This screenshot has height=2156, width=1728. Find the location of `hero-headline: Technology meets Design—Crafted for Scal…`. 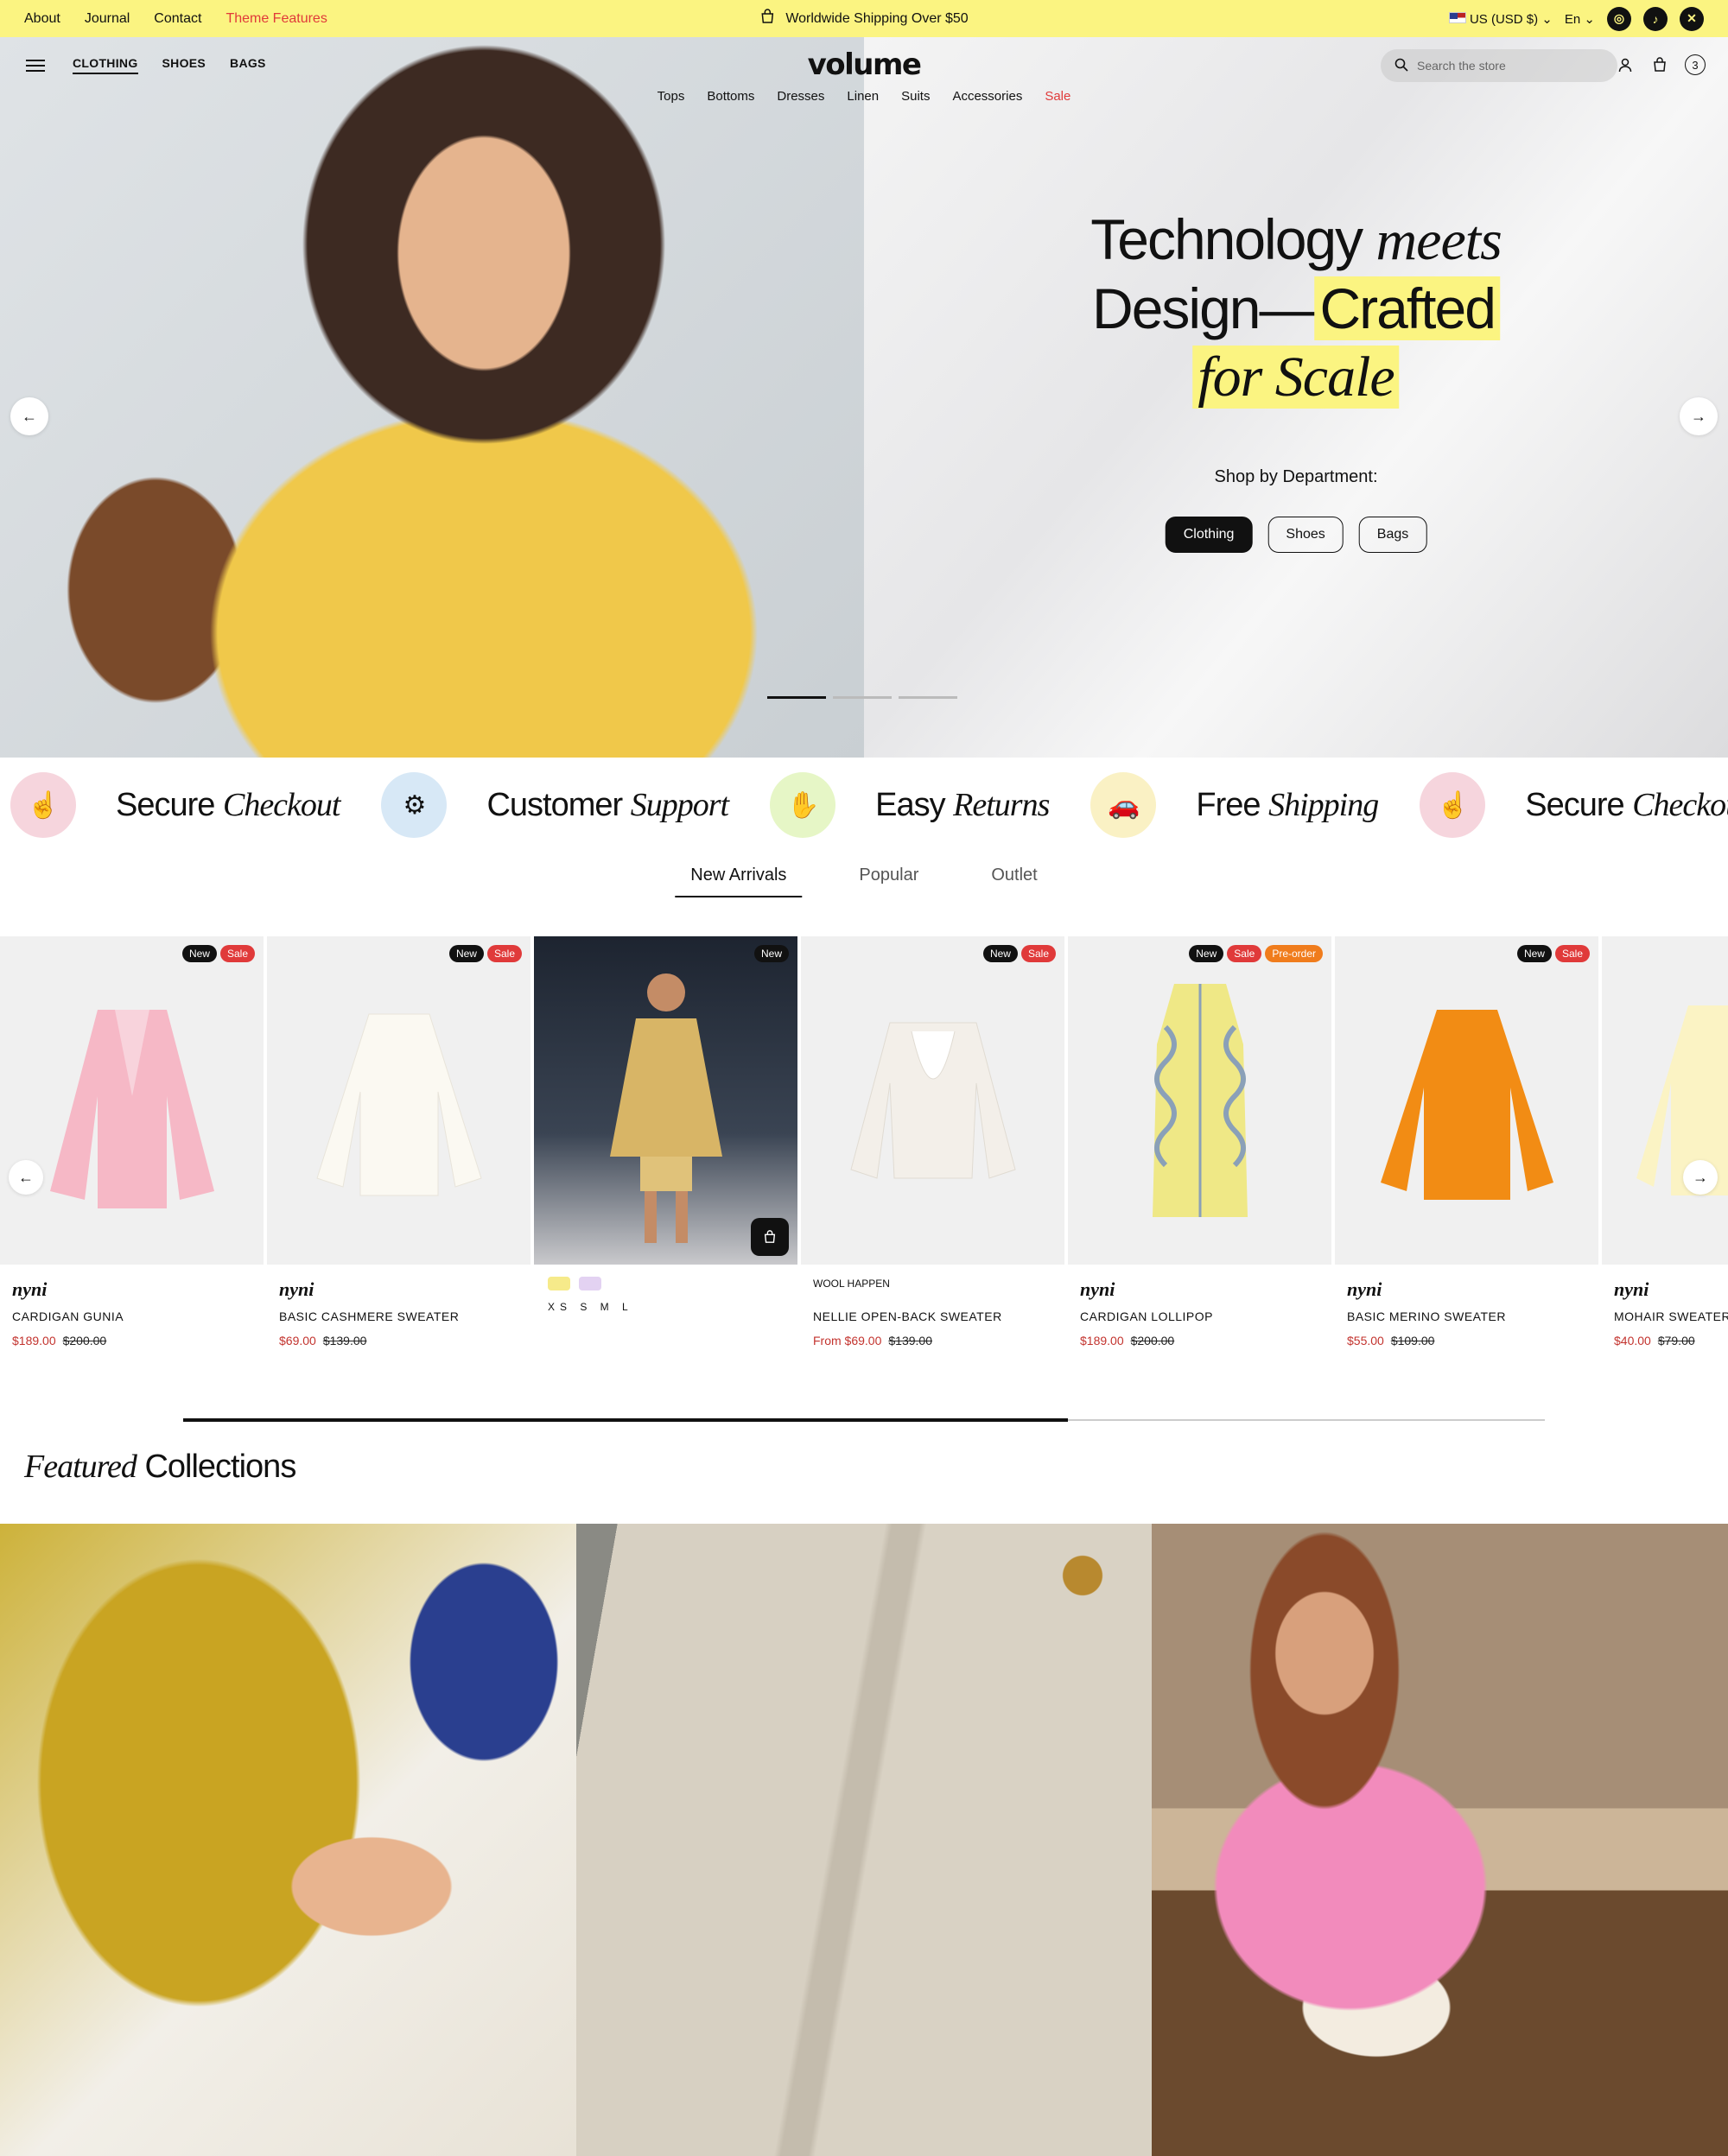

hero-headline: Technology meets Design—Crafted for Scal… is located at coordinates (1296, 308).